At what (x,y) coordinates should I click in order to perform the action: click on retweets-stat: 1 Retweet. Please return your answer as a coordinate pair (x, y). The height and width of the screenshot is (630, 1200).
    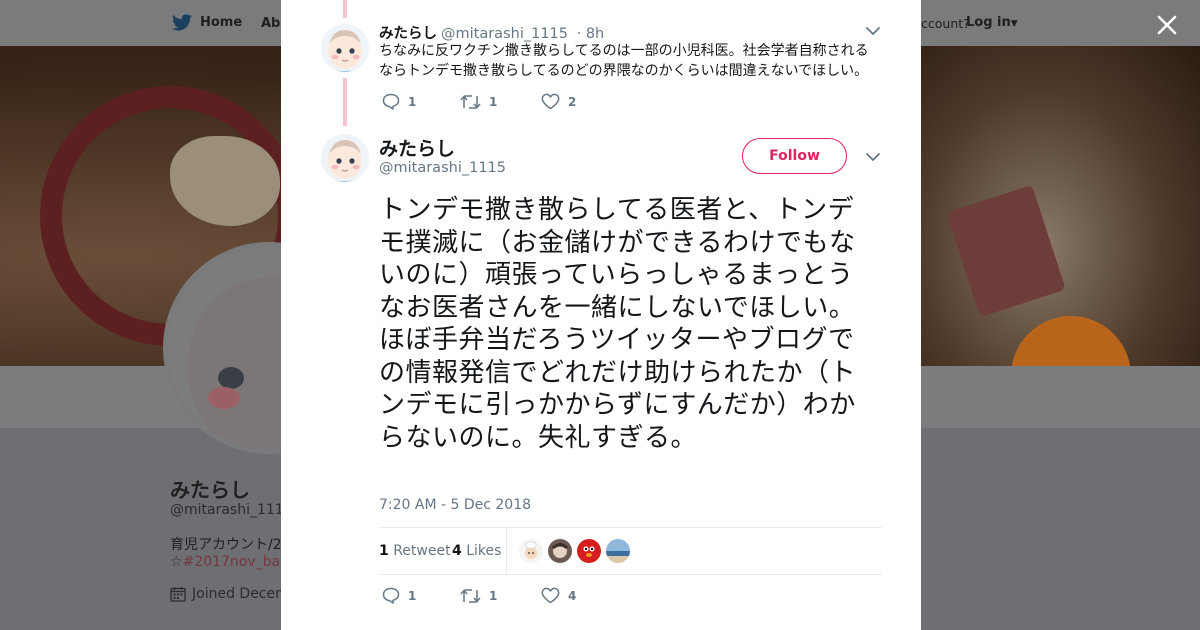
    Looking at the image, I should click on (415, 551).